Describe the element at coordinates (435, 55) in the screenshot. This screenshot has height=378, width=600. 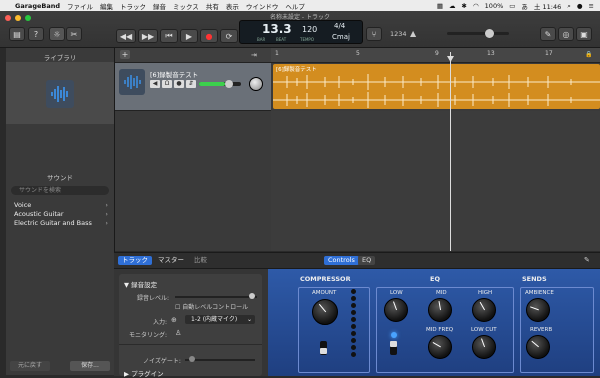
I see `timeline-ruler: 1 5 9 13 17 🔒` at that location.